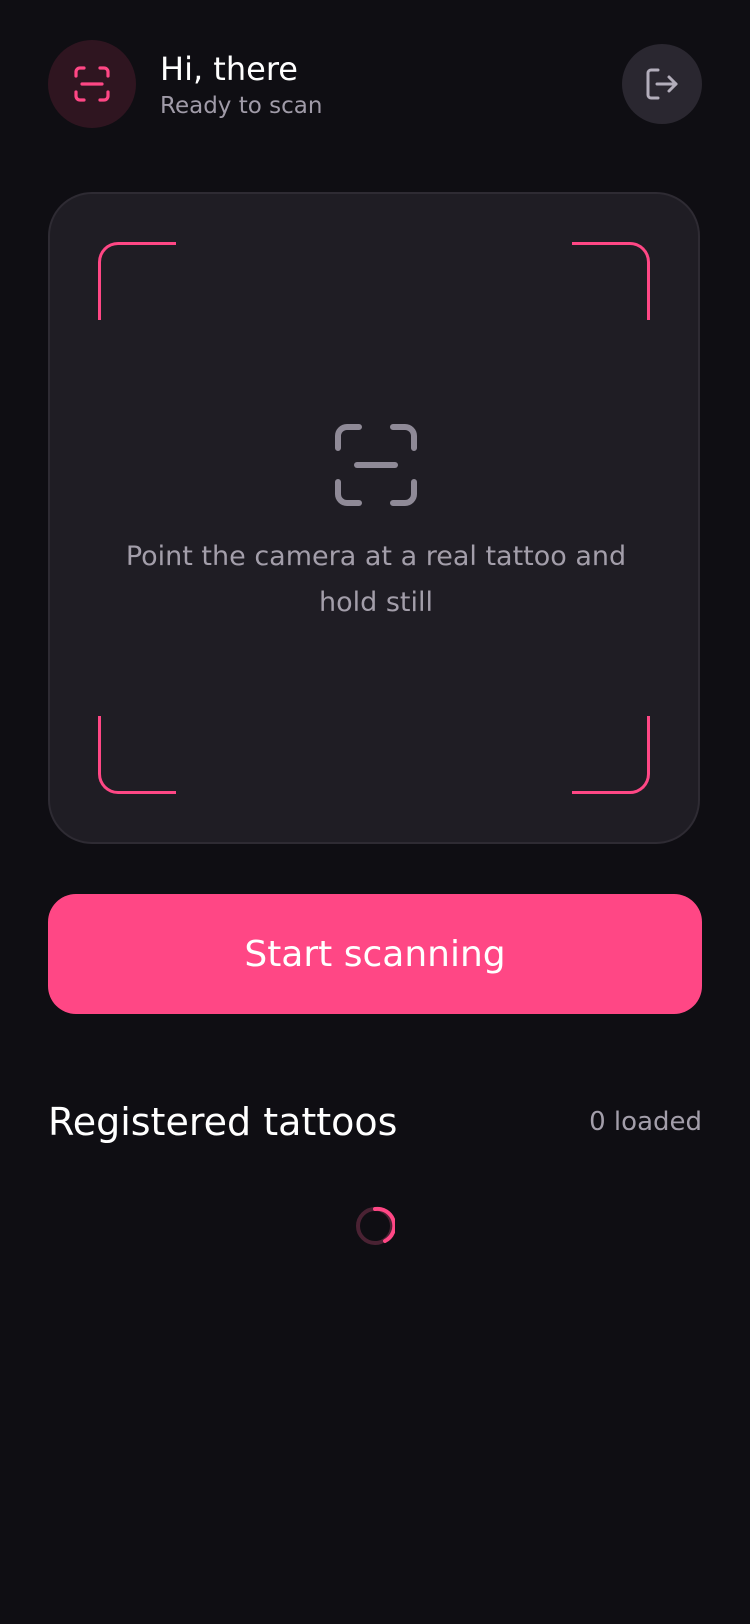  Describe the element at coordinates (137, 281) in the screenshot. I see `viewfinder-corner-top-left` at that location.